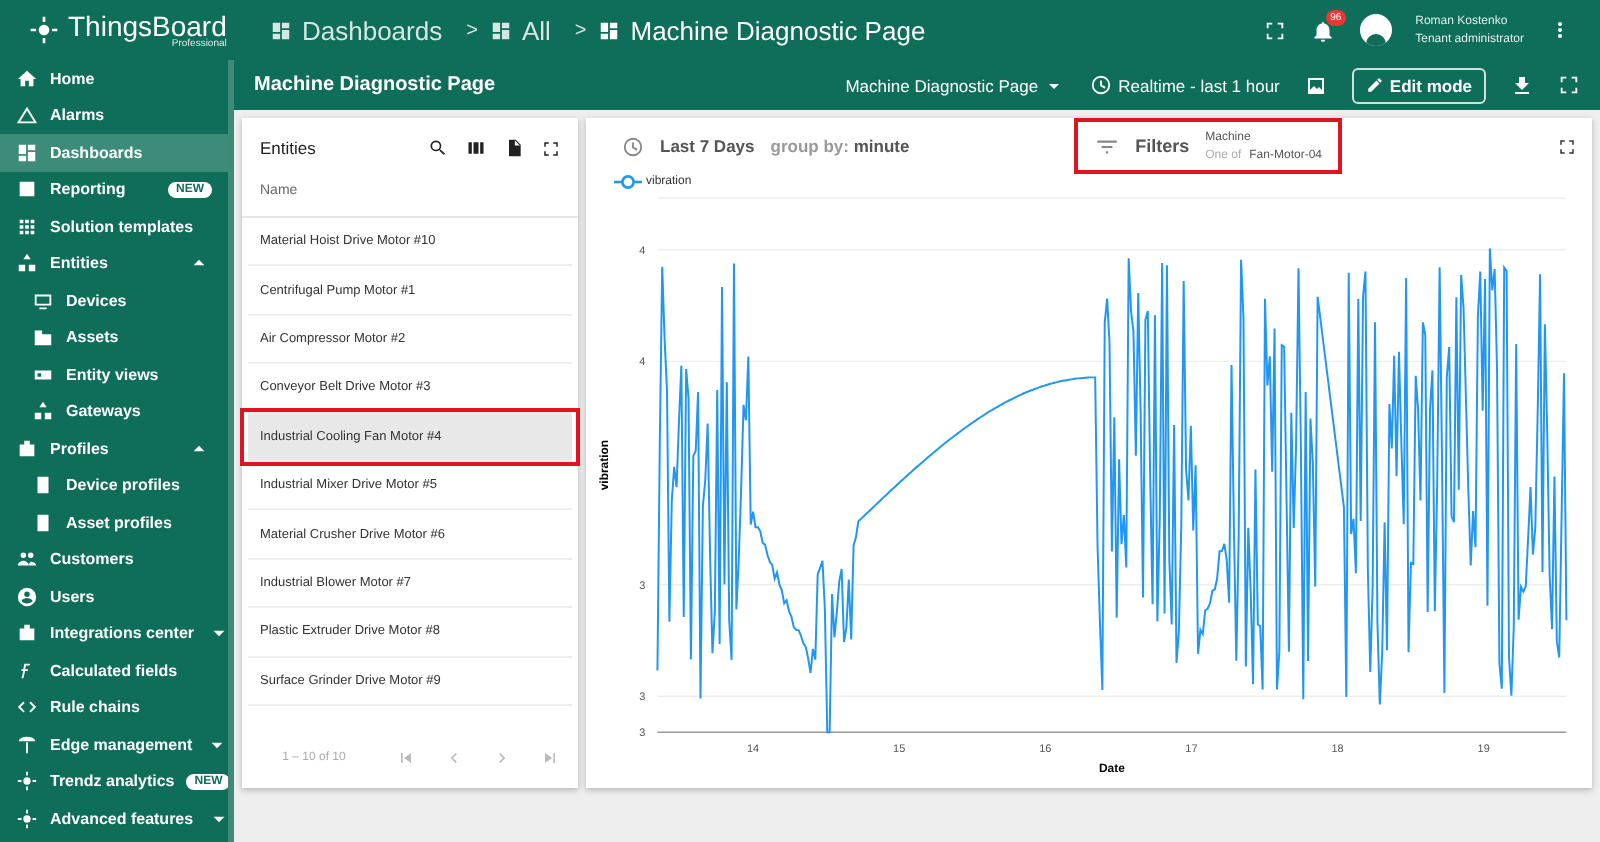 The width and height of the screenshot is (1600, 842). Describe the element at coordinates (1374, 85) in the screenshot. I see `pencil-icon` at that location.